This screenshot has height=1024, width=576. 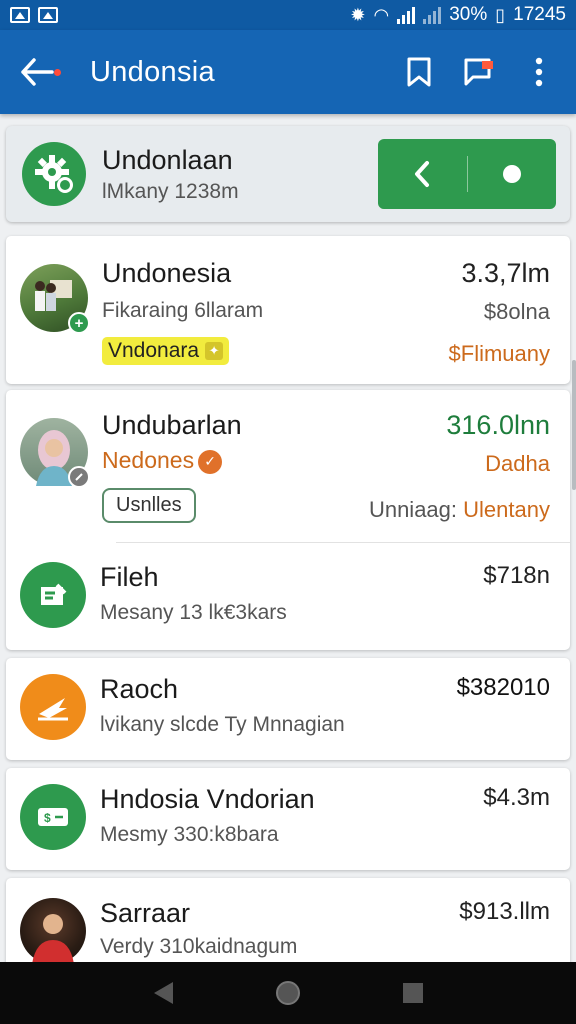 I want to click on item-amount: $718n, so click(x=516, y=575).